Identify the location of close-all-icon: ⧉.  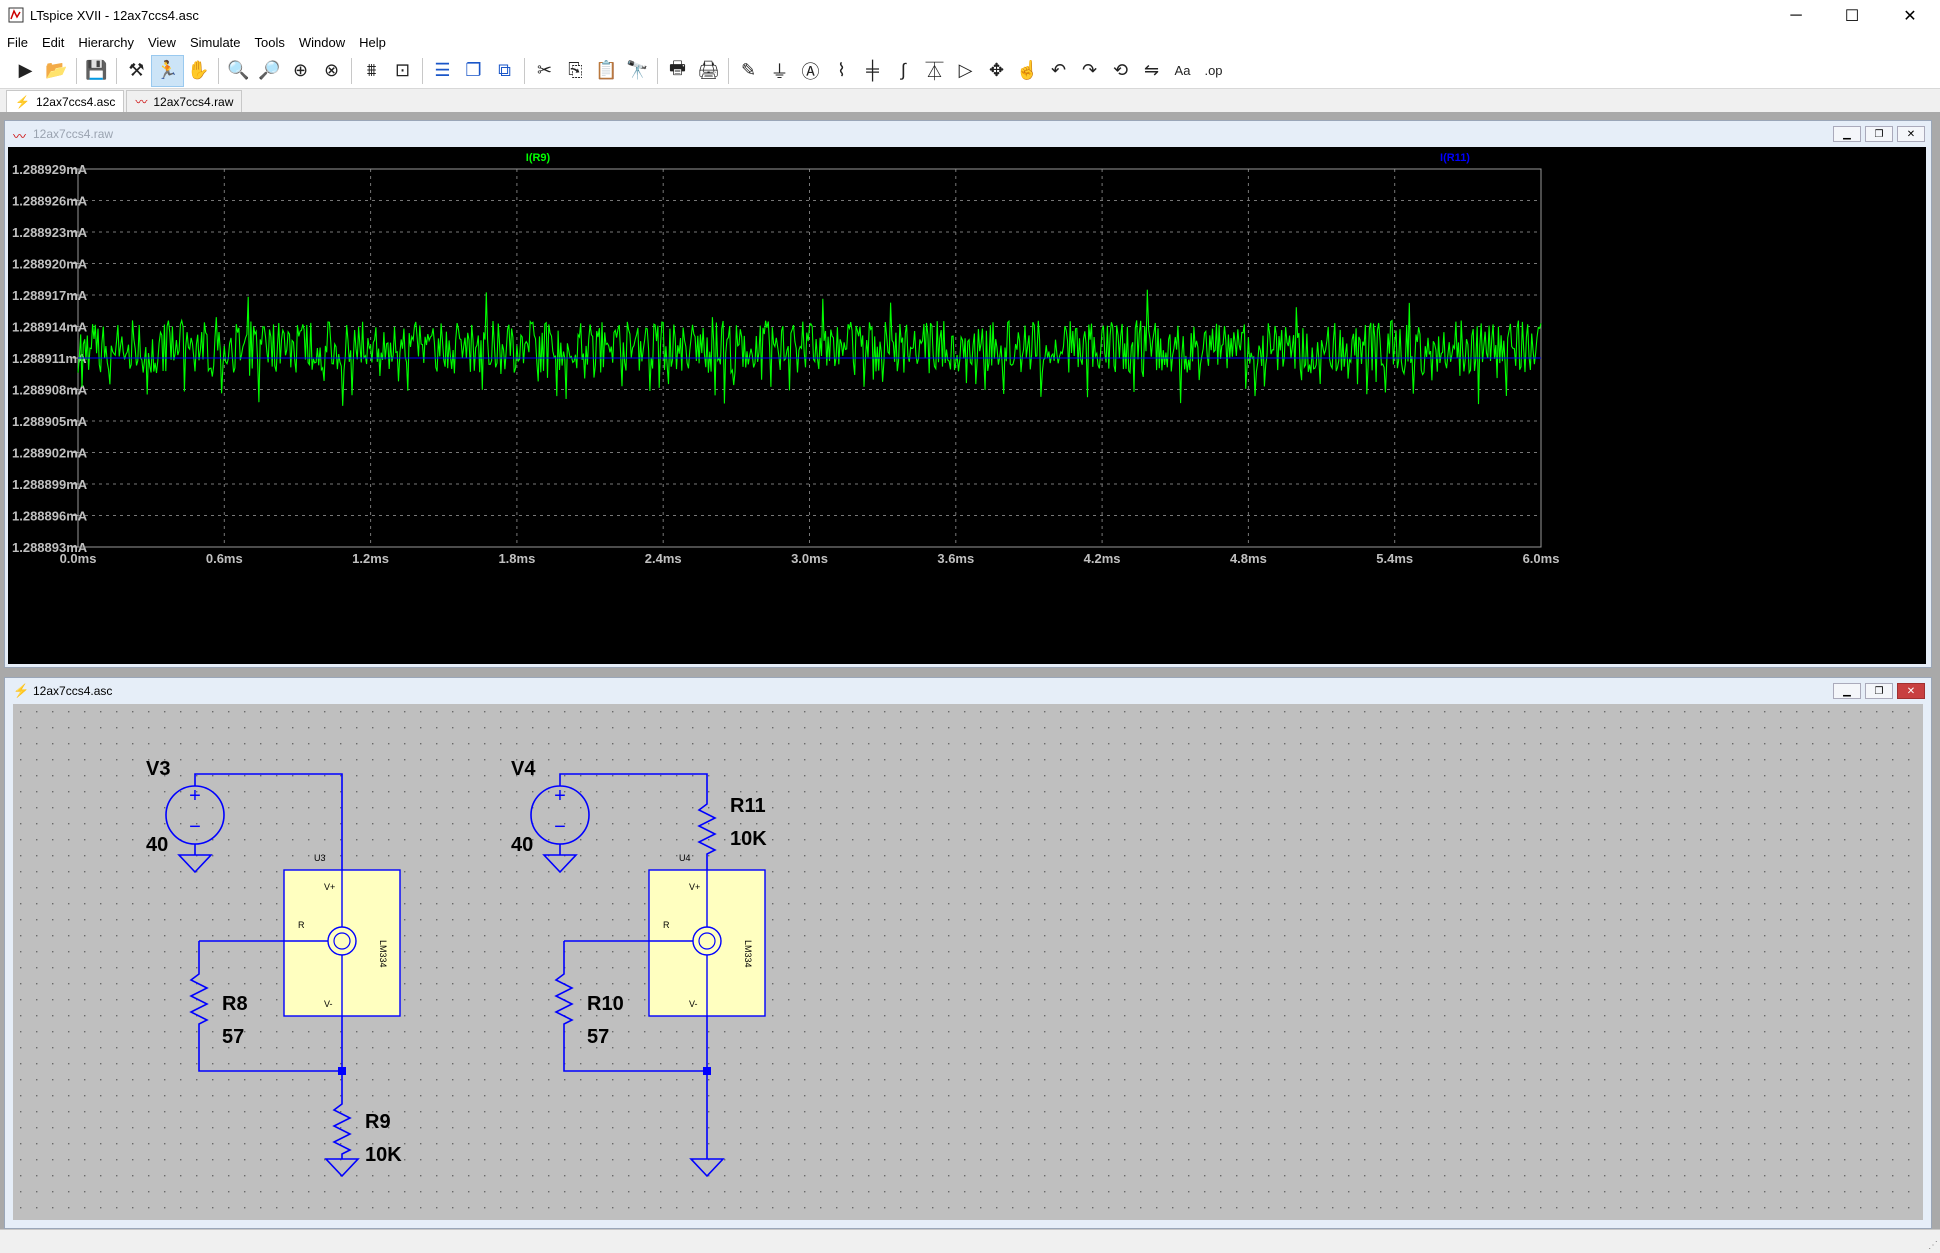
(504, 70).